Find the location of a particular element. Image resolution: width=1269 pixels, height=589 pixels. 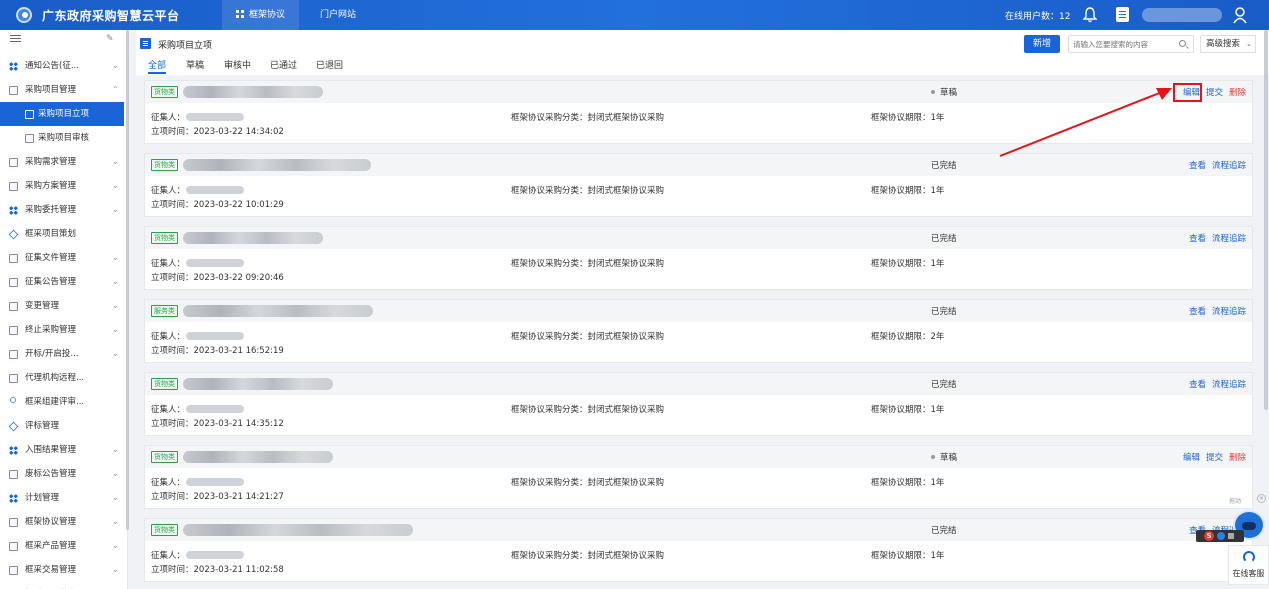

sidebar-item: 采购项目审核 is located at coordinates (62, 138).